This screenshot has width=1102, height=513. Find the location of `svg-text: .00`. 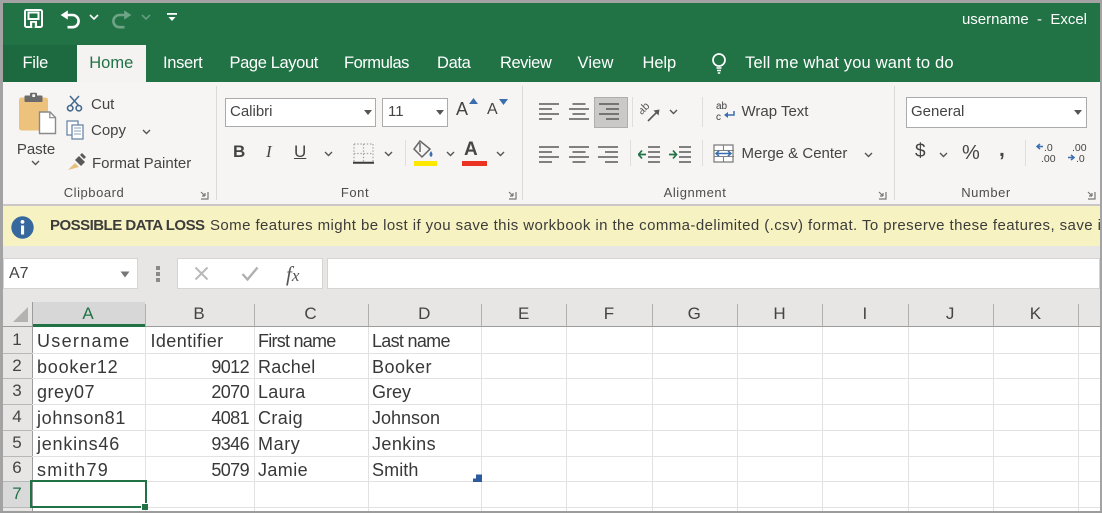

svg-text: .00 is located at coordinates (1048, 158).